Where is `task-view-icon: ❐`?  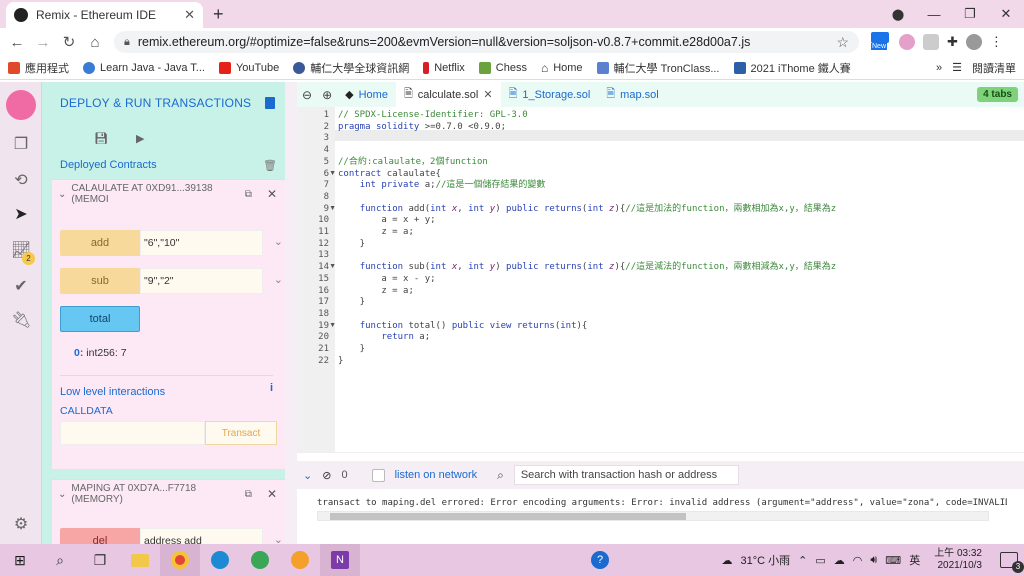
task-view-icon: ❐ is located at coordinates (100, 560).